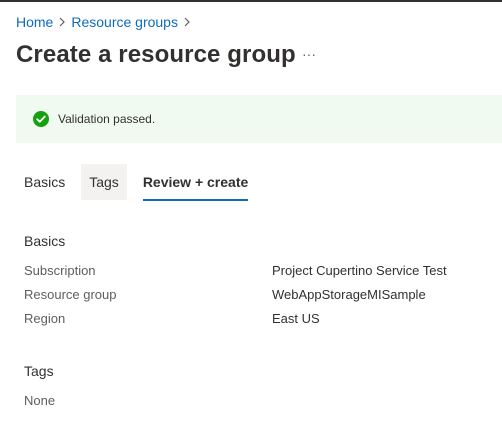 The height and width of the screenshot is (446, 502). What do you see at coordinates (359, 270) in the screenshot?
I see `summary-value: Project Cupertino Service Test` at bounding box center [359, 270].